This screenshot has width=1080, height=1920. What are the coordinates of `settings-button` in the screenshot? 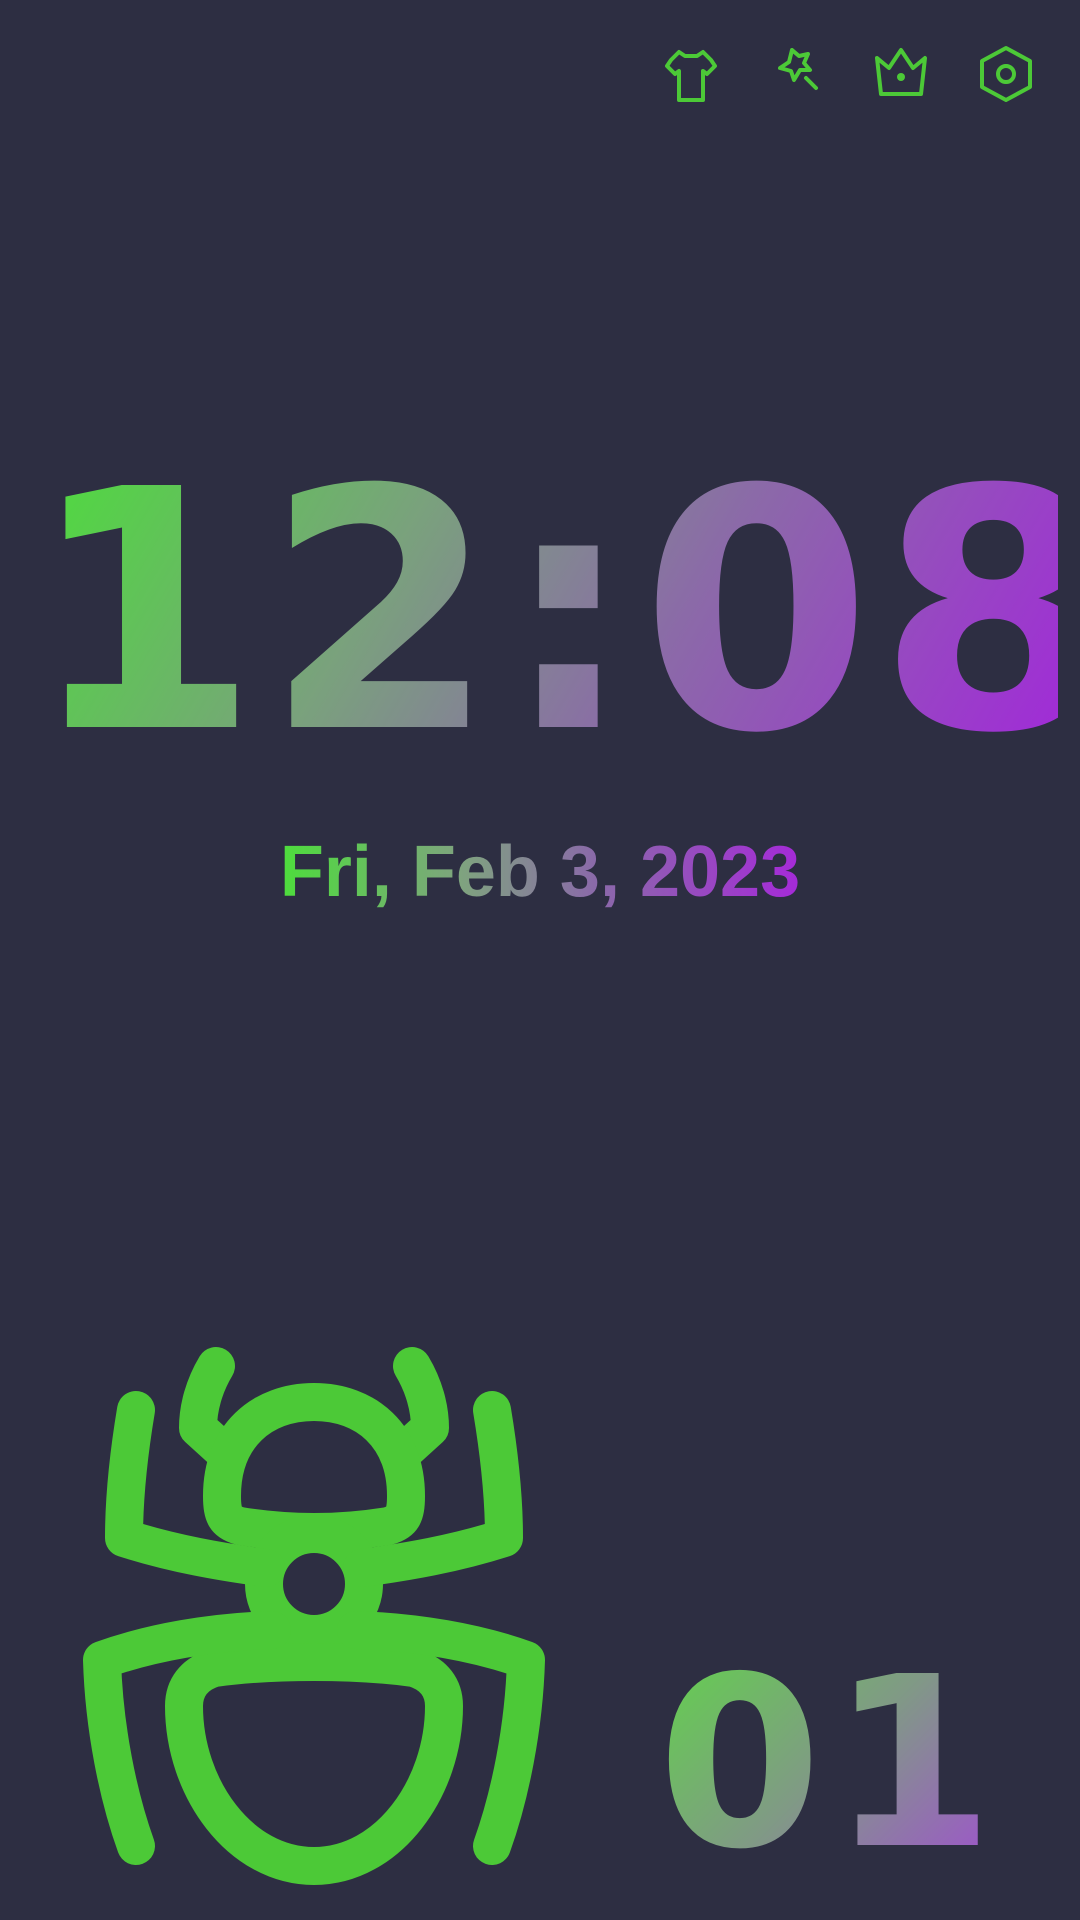 It's located at (1005, 74).